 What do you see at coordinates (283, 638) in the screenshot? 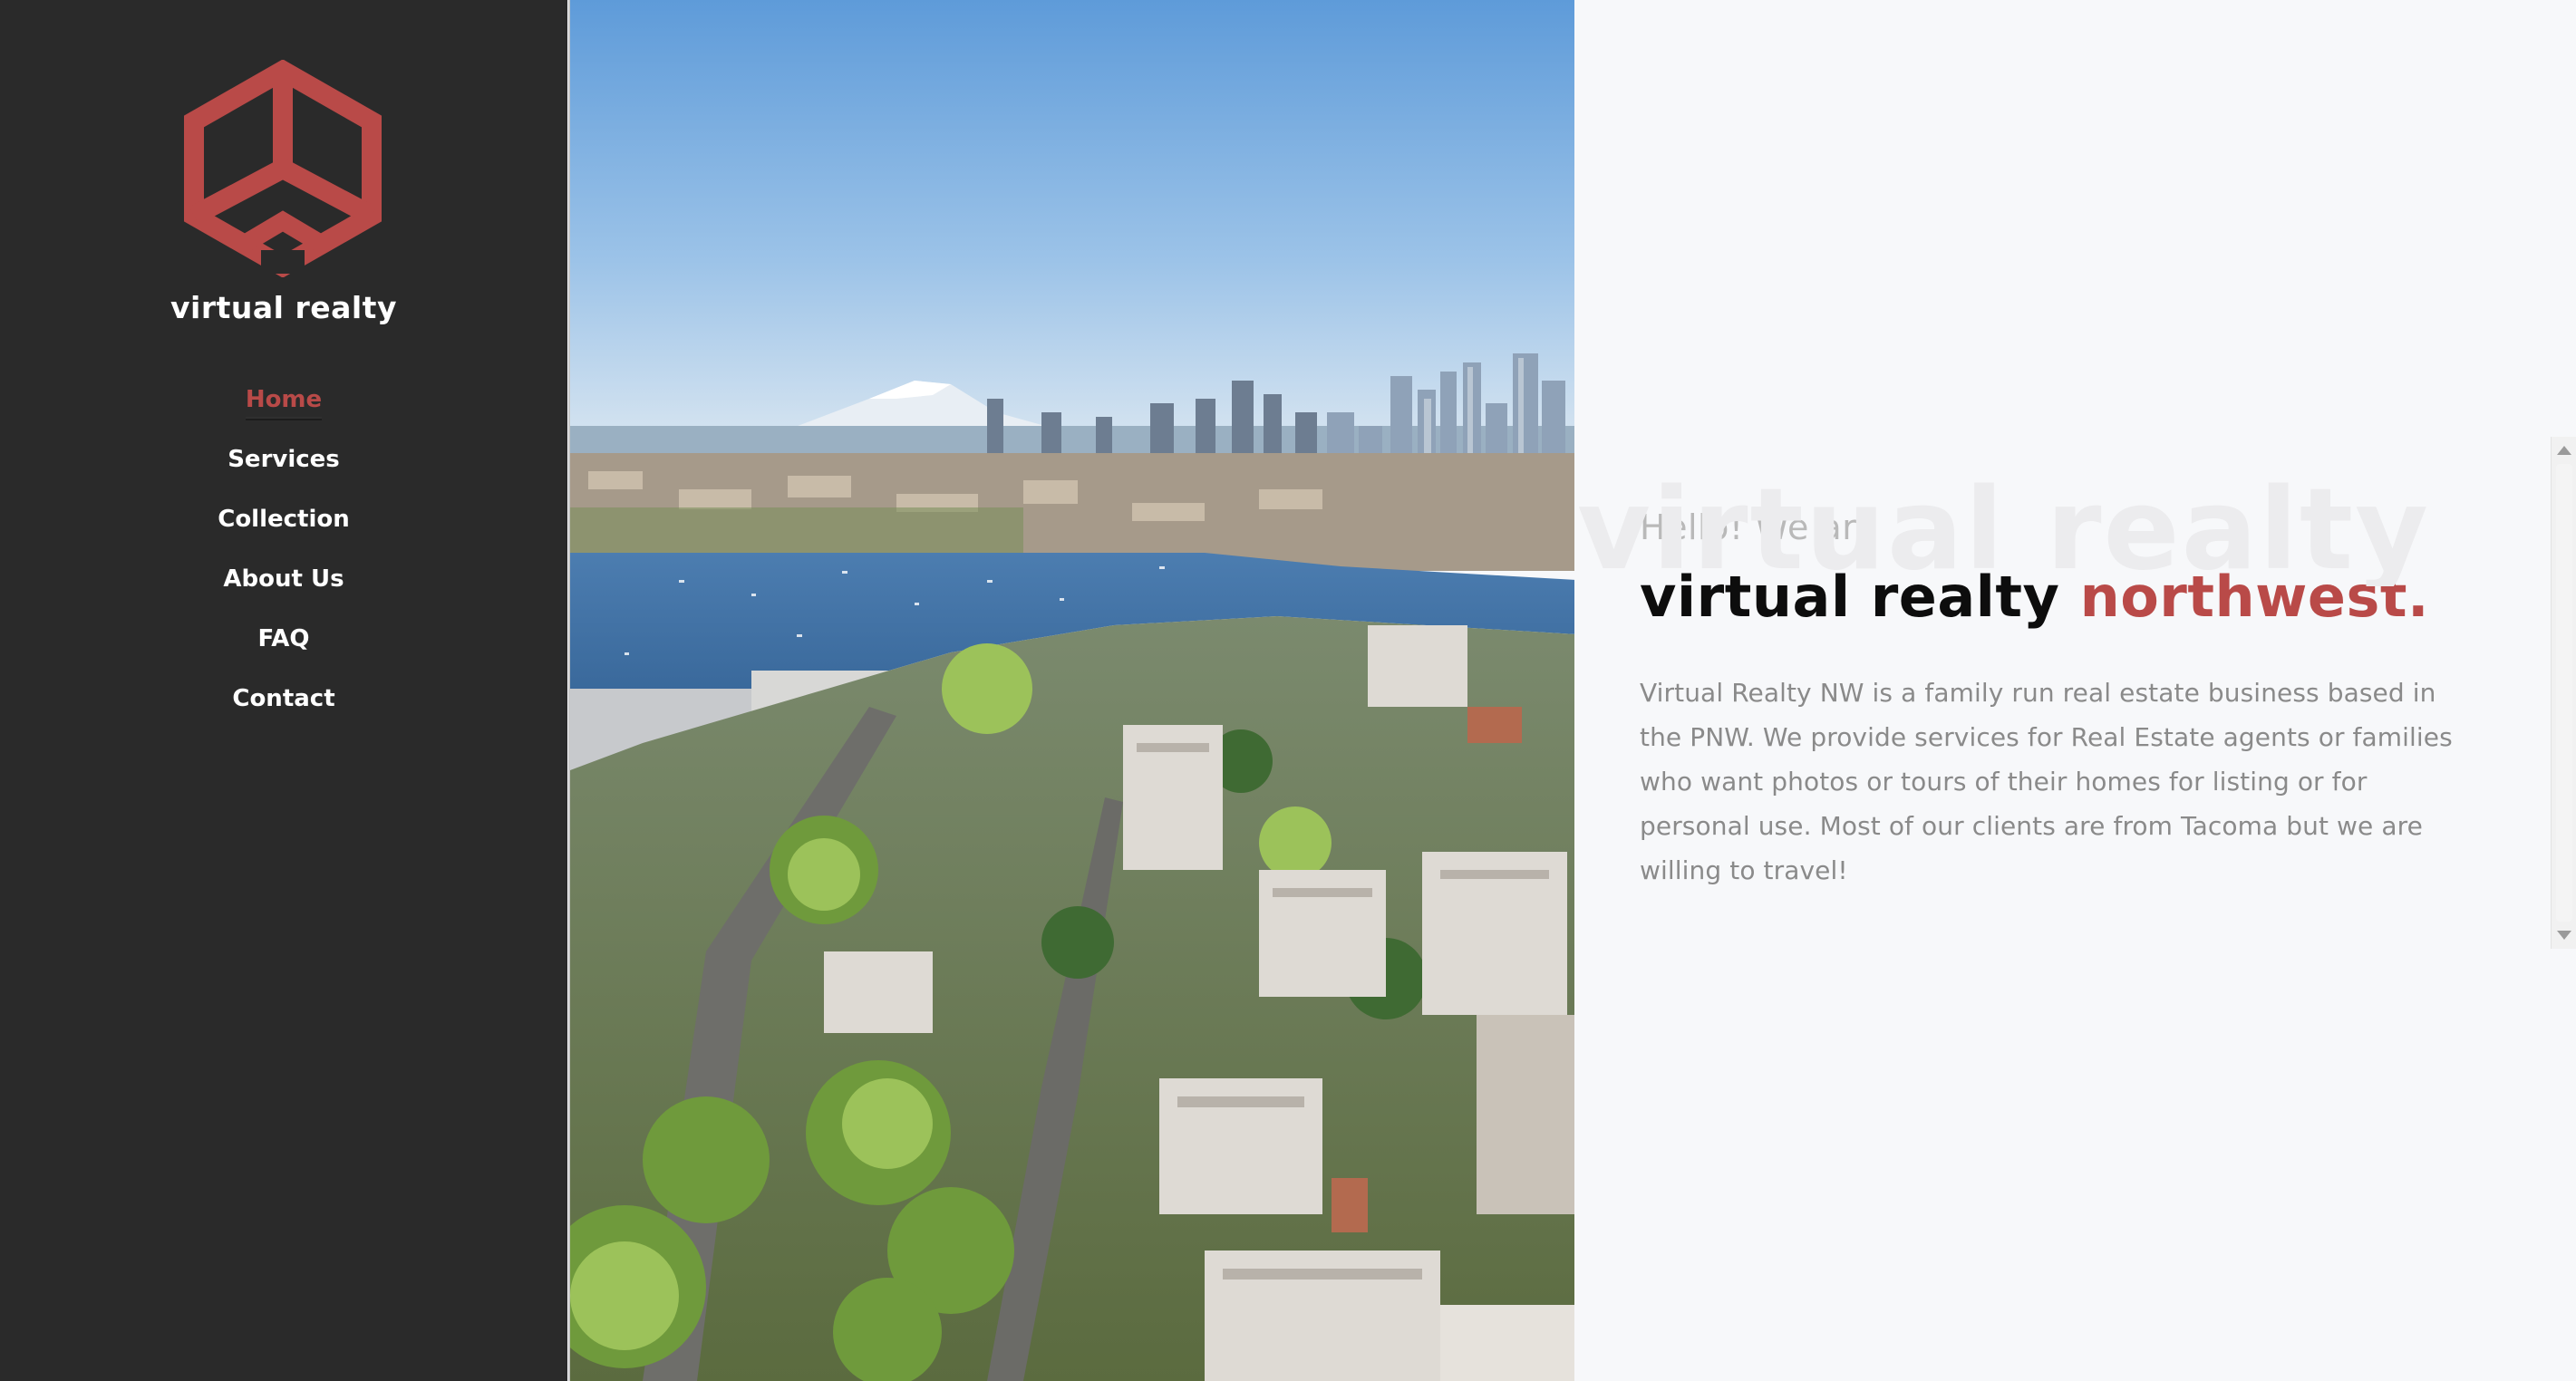
I see `nav-item-label: FAQ` at bounding box center [283, 638].